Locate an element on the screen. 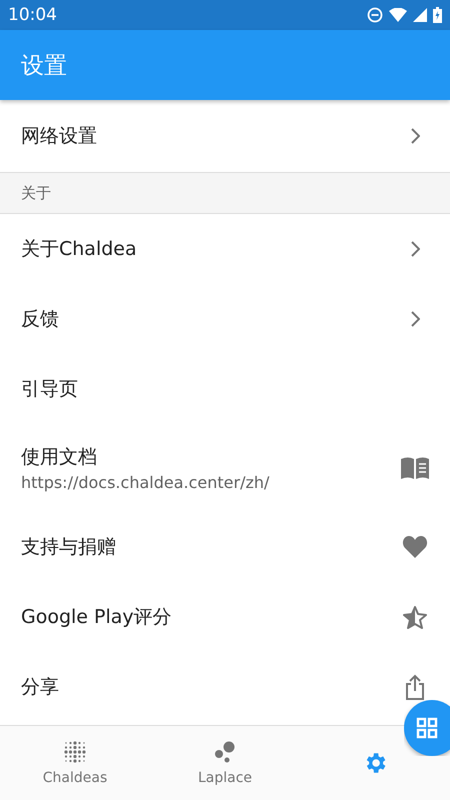 This screenshot has width=450, height=800. wifi-icon is located at coordinates (398, 15).